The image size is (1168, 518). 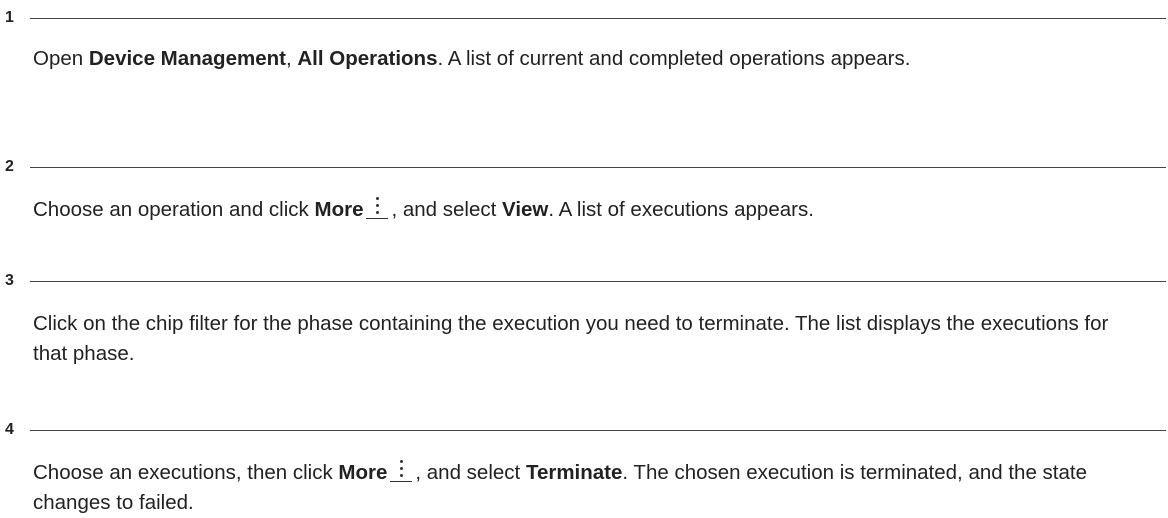 I want to click on step-text-part: . A list of executions appears., so click(x=681, y=209).